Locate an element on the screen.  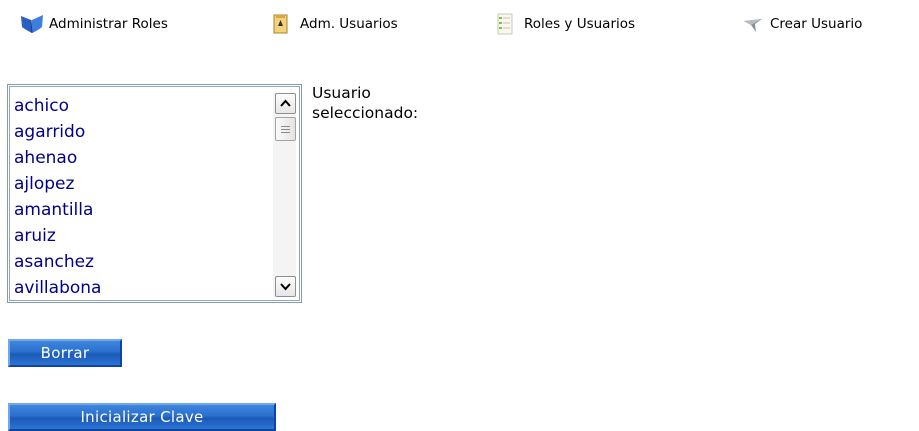
scroll-down-button is located at coordinates (285, 286).